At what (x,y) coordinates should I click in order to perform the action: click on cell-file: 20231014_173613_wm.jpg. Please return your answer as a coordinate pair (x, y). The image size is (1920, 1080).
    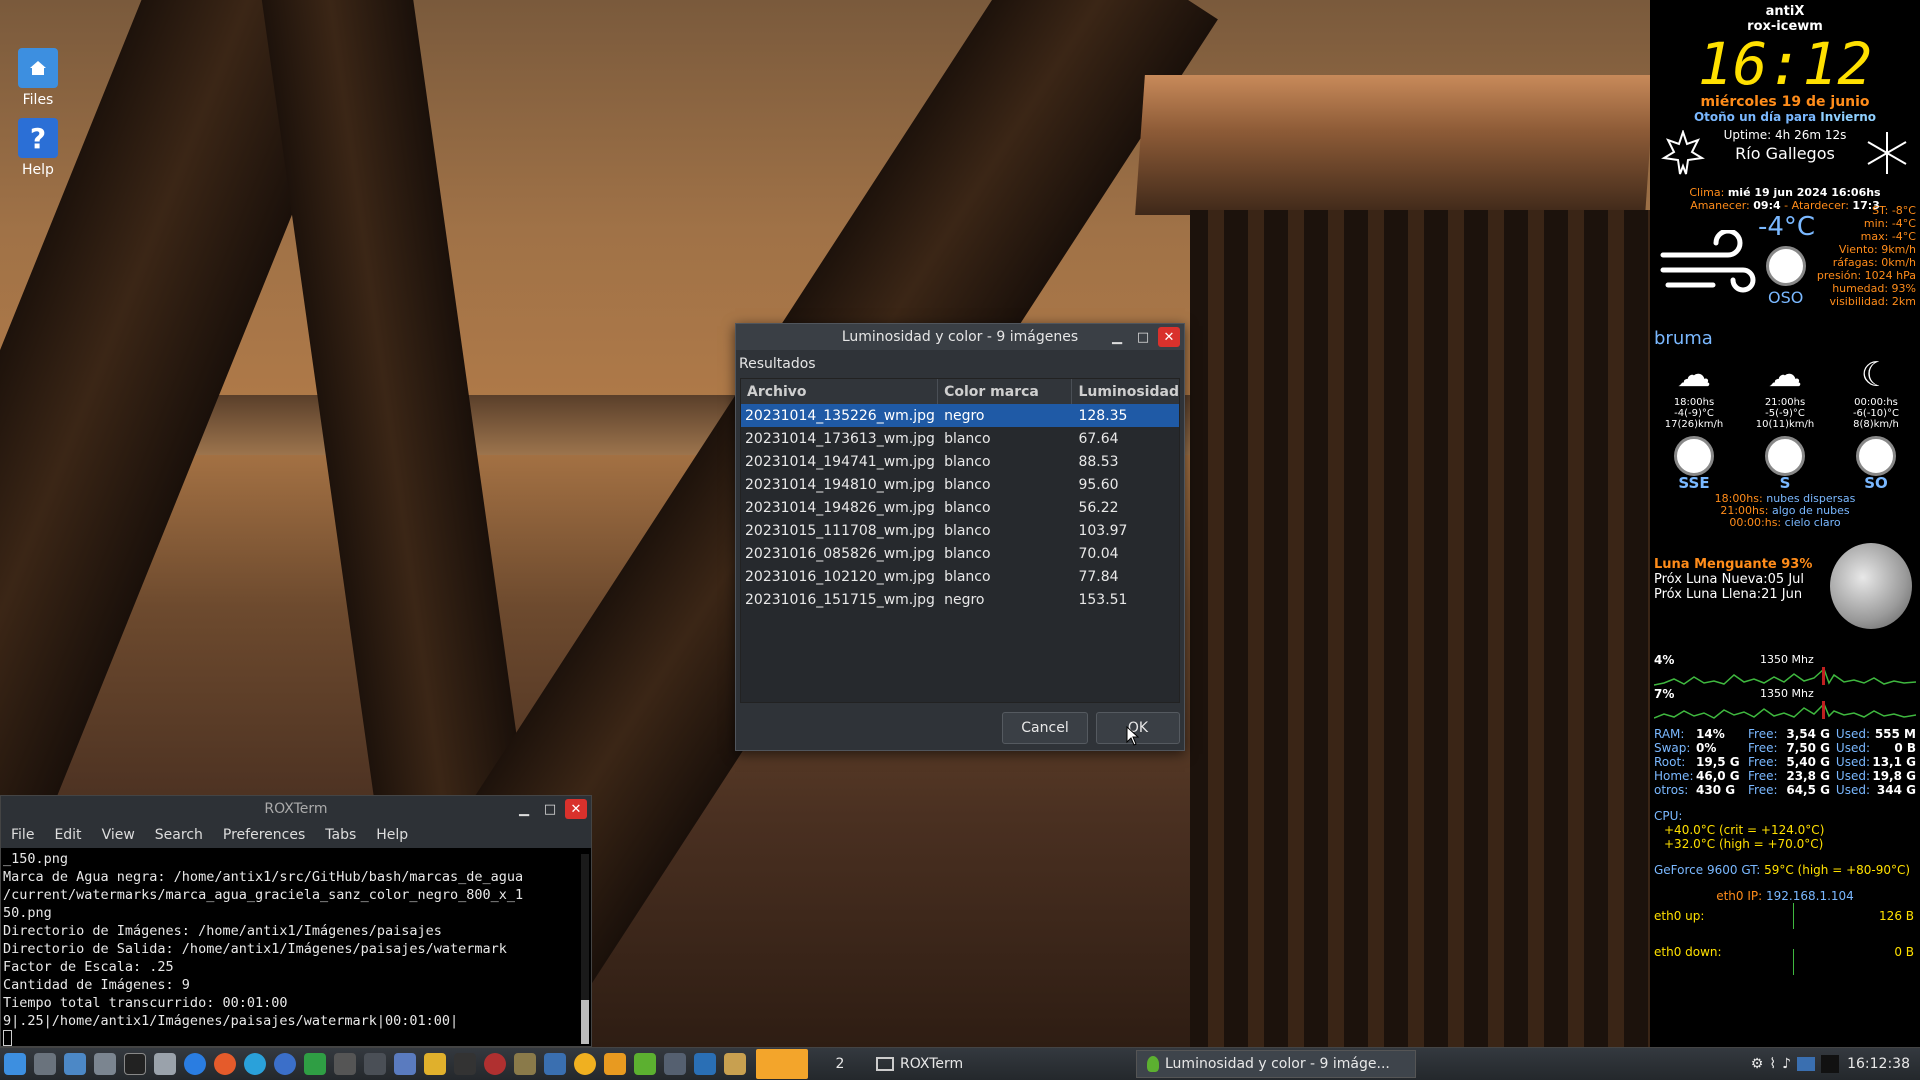
    Looking at the image, I should click on (840, 438).